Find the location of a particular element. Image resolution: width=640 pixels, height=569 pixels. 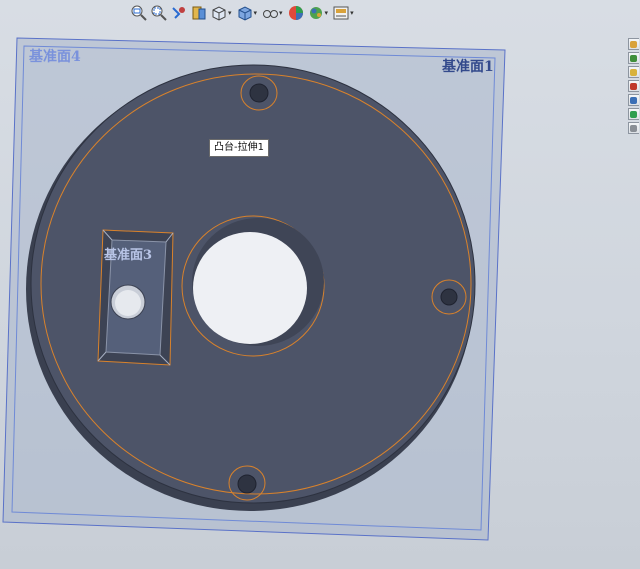

home-tab is located at coordinates (633, 44).